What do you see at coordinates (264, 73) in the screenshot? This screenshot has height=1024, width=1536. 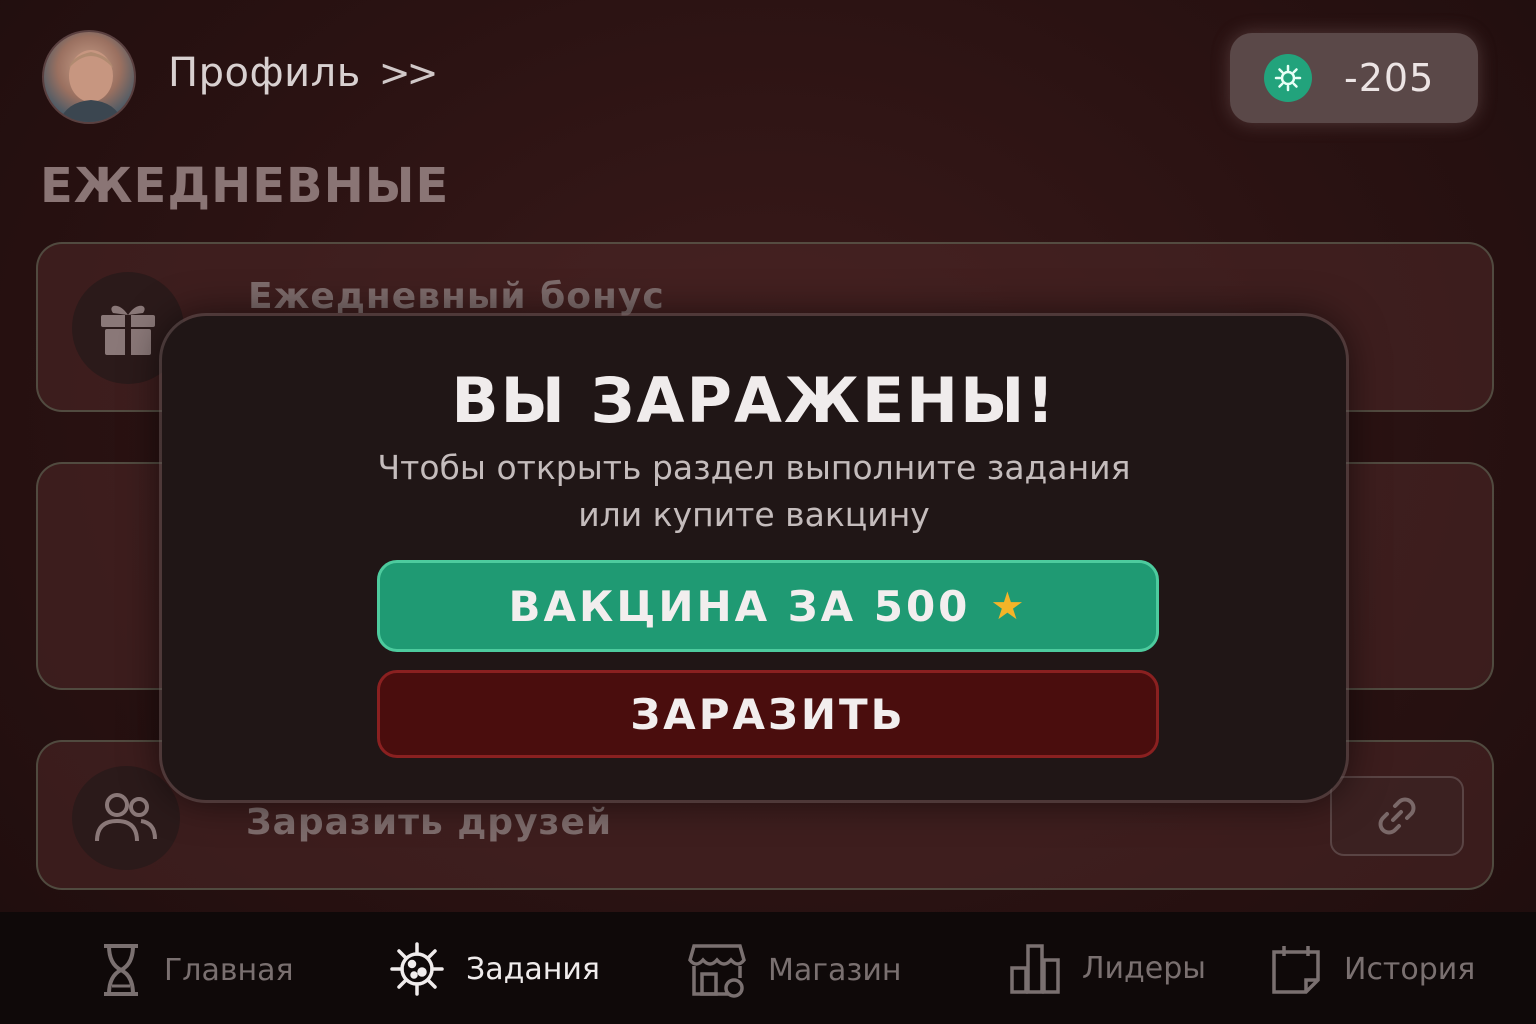 I see `profile-label: Профиль` at bounding box center [264, 73].